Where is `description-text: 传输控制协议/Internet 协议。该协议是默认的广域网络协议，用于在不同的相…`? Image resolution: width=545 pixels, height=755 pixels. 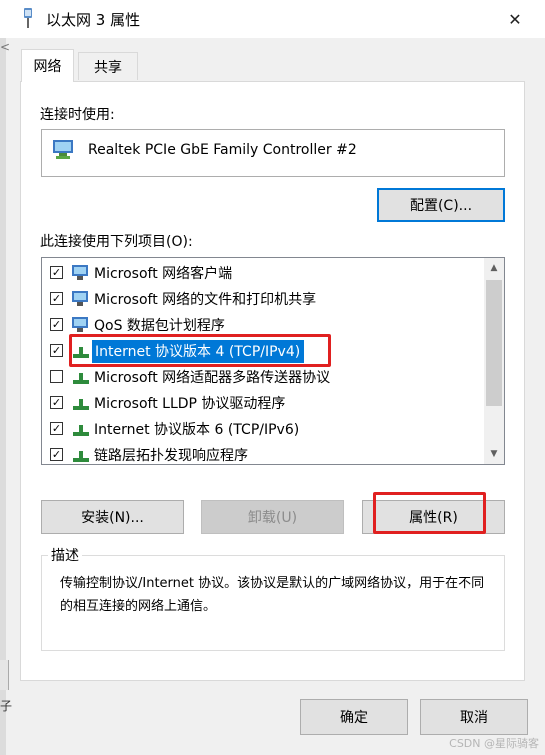
description-text: 传输控制协议/Internet 协议。该协议是默认的广域网络协议，用于在不同的相… is located at coordinates (272, 595).